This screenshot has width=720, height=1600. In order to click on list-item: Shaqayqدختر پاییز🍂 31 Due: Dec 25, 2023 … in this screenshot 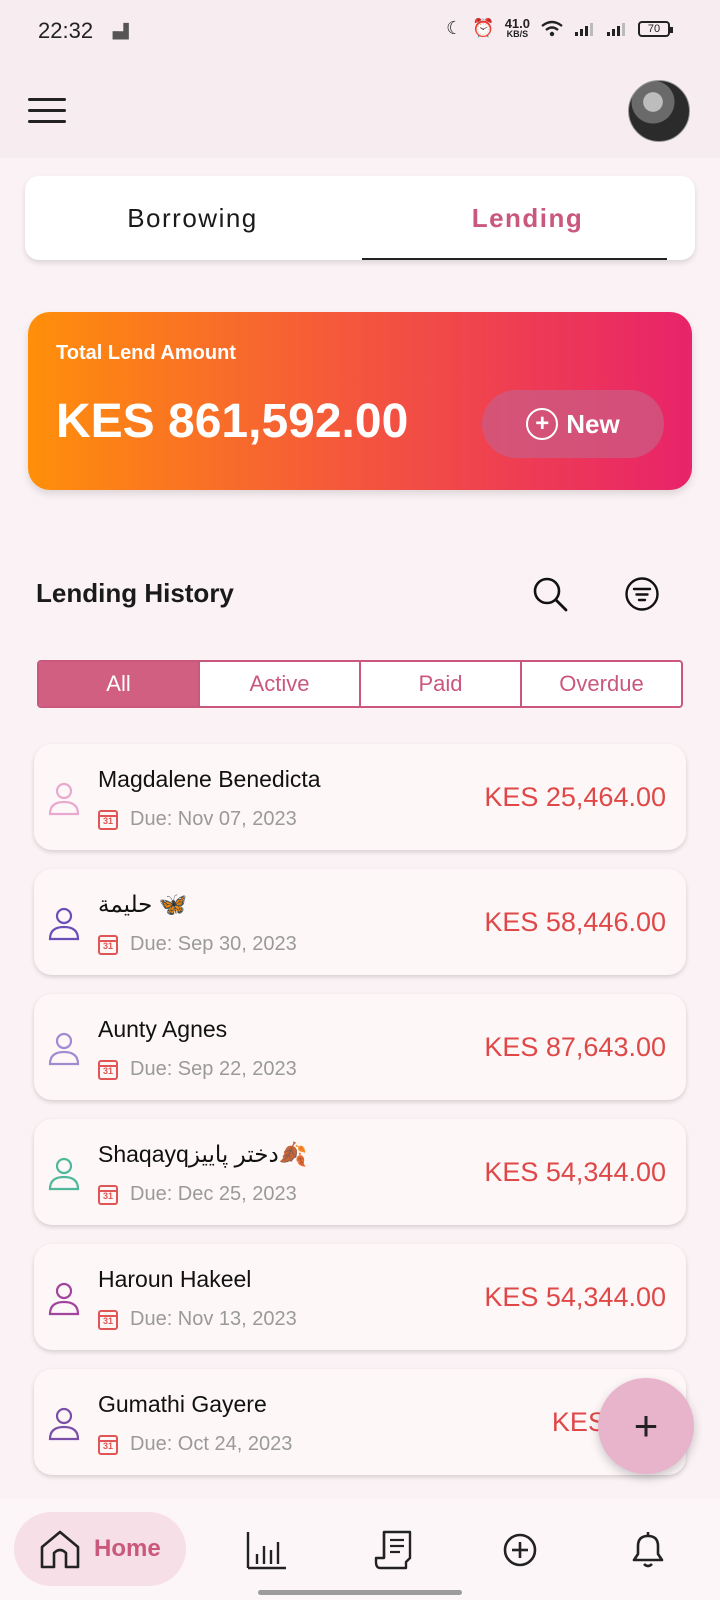, I will do `click(360, 1172)`.